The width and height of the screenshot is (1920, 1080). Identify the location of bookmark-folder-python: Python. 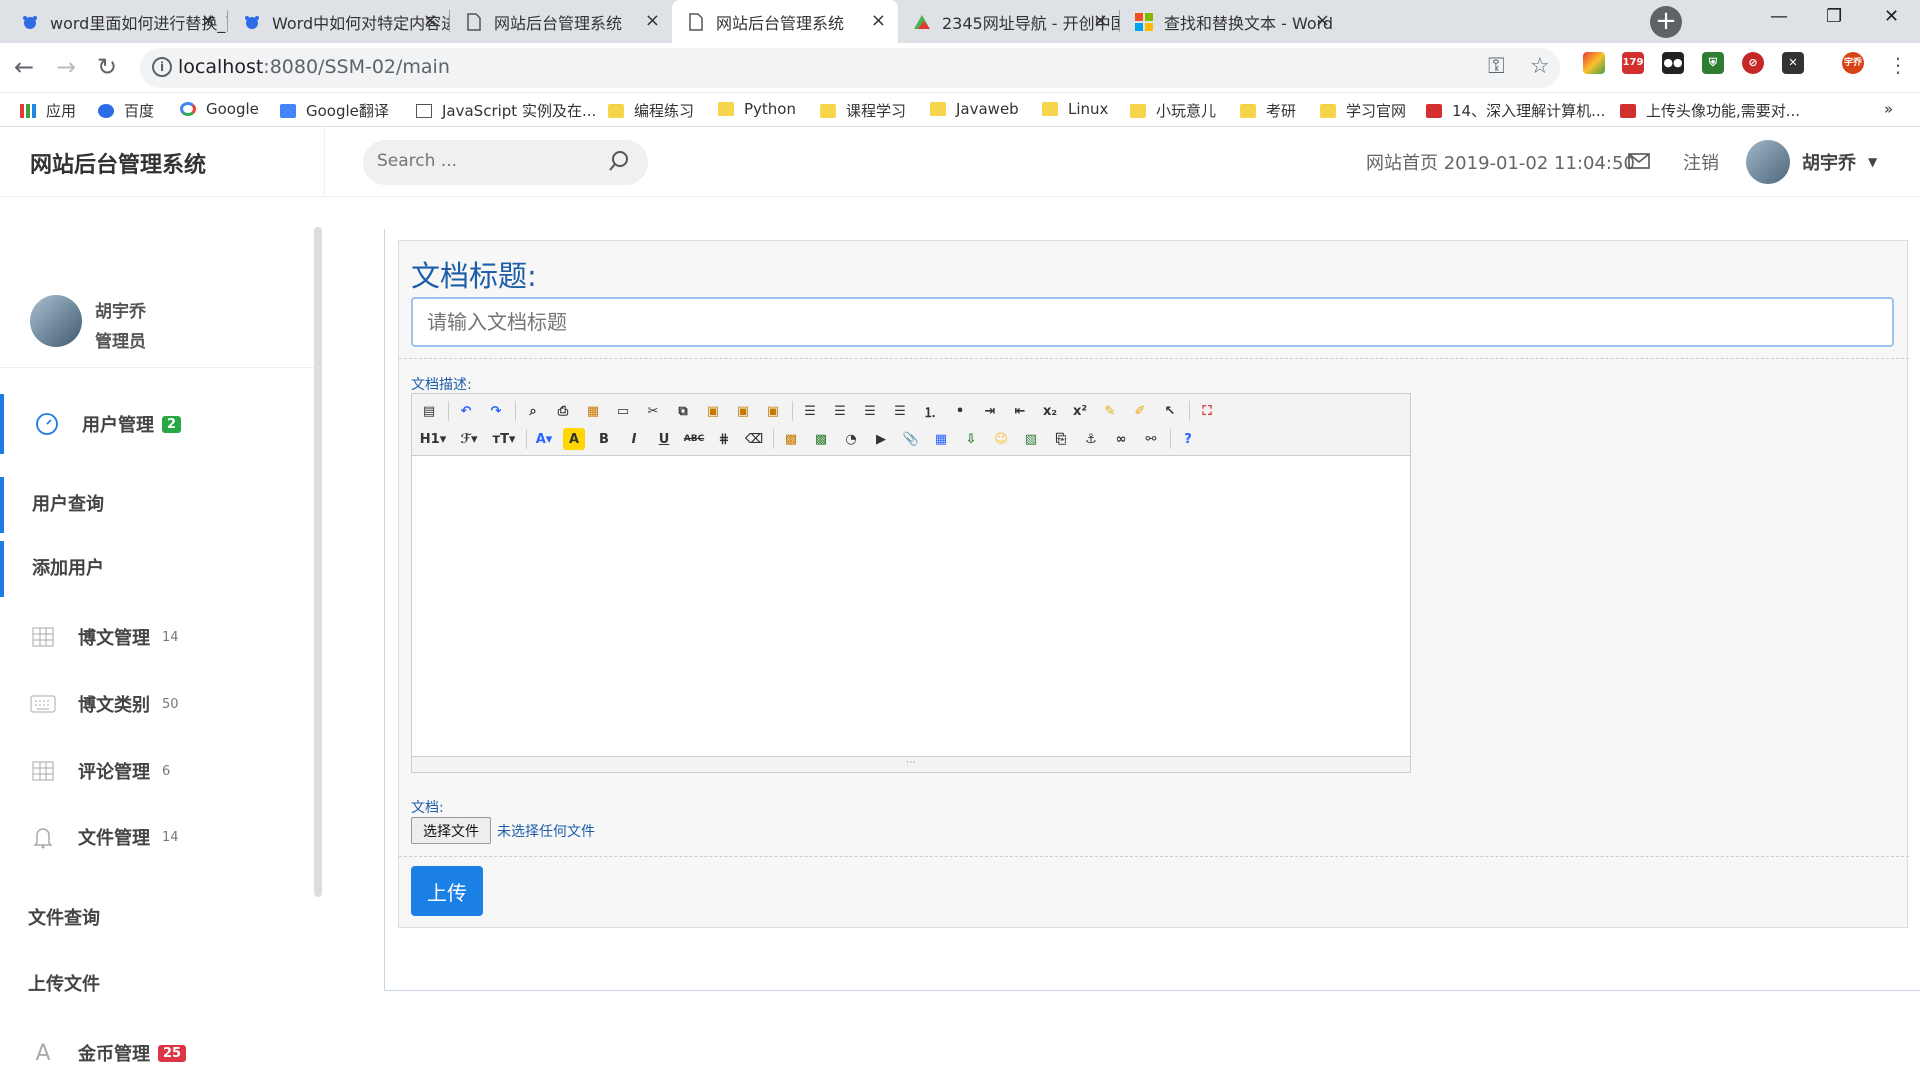
(757, 109).